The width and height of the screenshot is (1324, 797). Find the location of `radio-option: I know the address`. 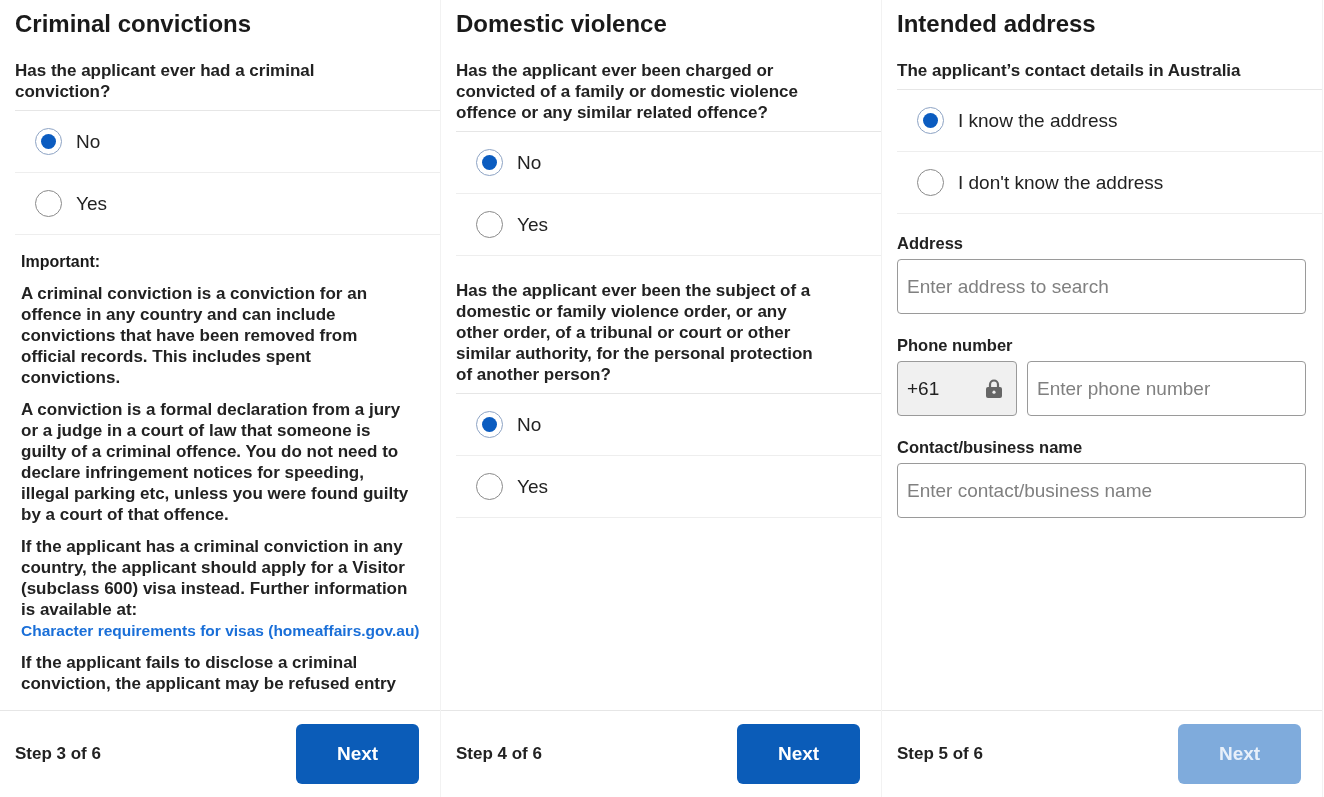

radio-option: I know the address is located at coordinates (1109, 121).